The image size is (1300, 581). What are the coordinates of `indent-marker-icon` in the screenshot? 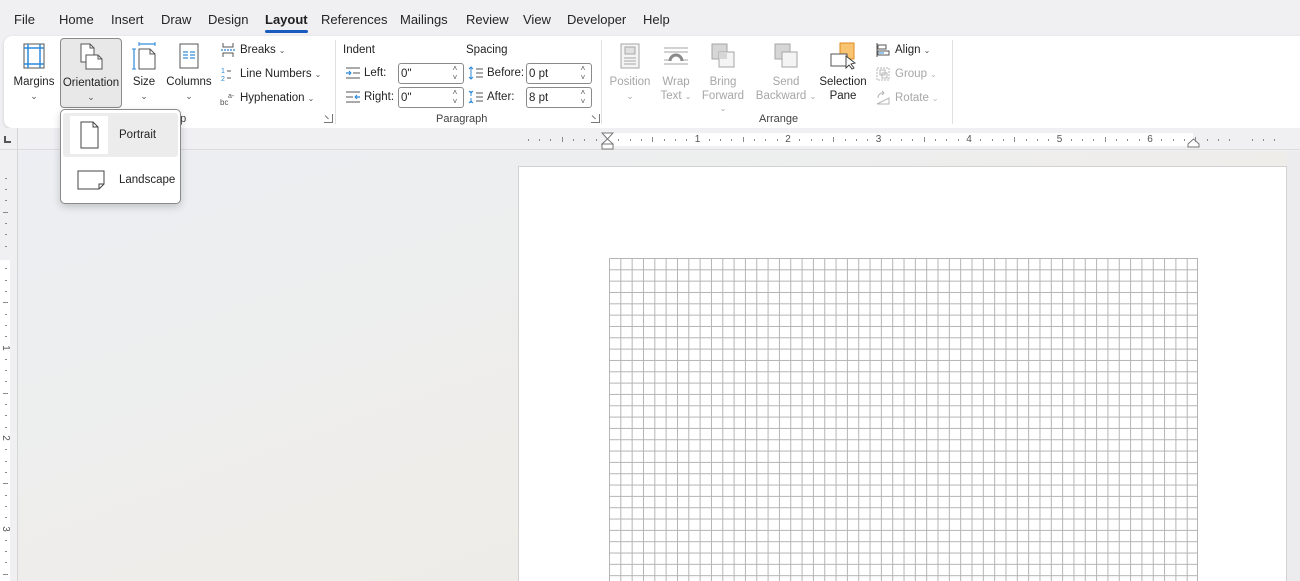 It's located at (607, 141).